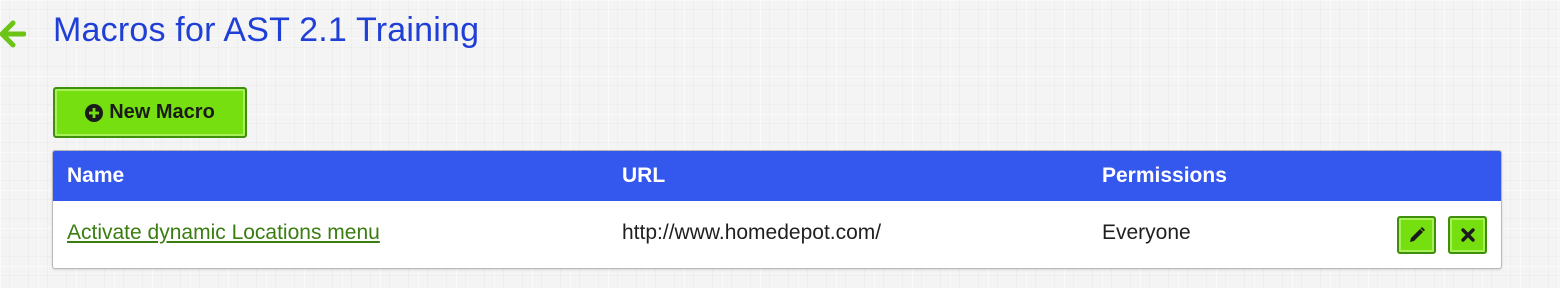 The width and height of the screenshot is (1560, 288). Describe the element at coordinates (752, 232) in the screenshot. I see `macro-url-cell: http://www.homedepot.com/` at that location.